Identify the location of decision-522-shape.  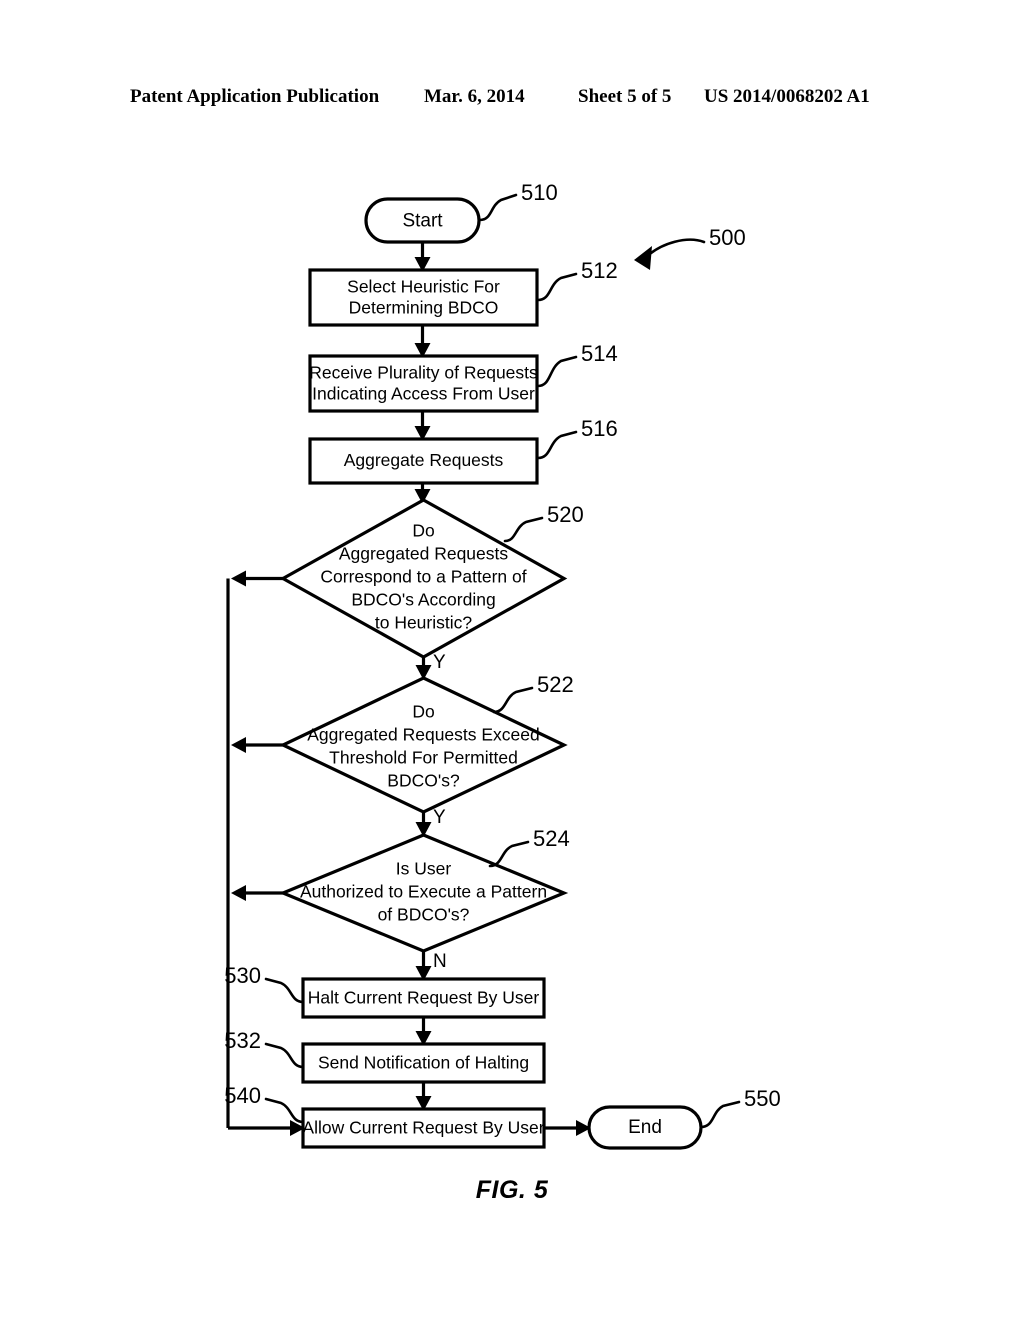
(423, 745).